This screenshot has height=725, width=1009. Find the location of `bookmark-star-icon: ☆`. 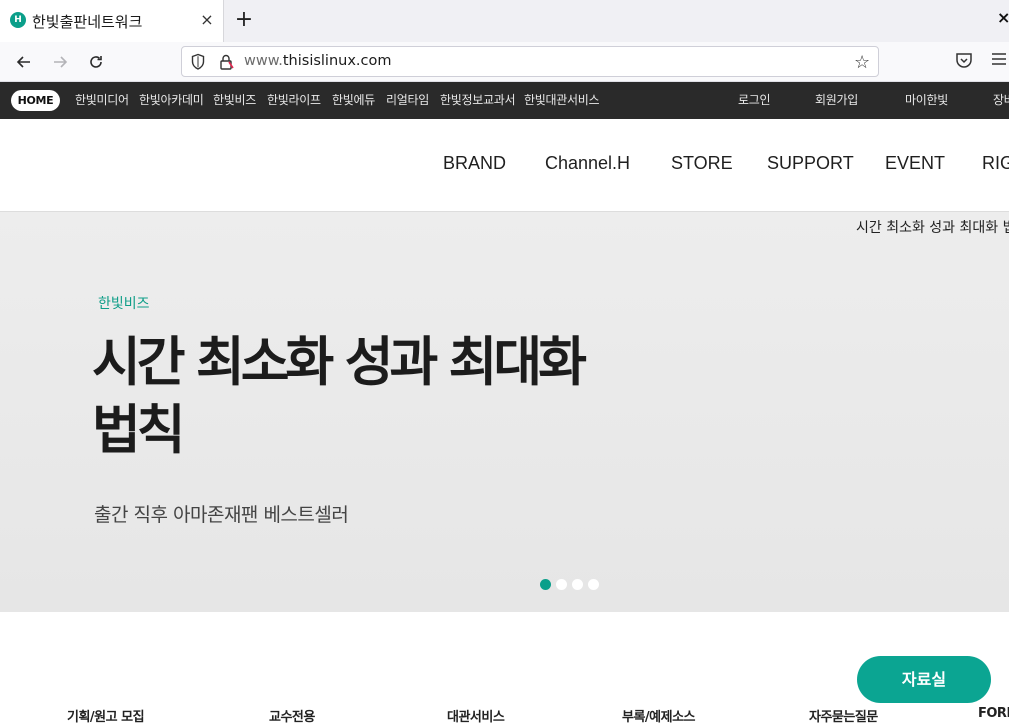

bookmark-star-icon: ☆ is located at coordinates (862, 62).